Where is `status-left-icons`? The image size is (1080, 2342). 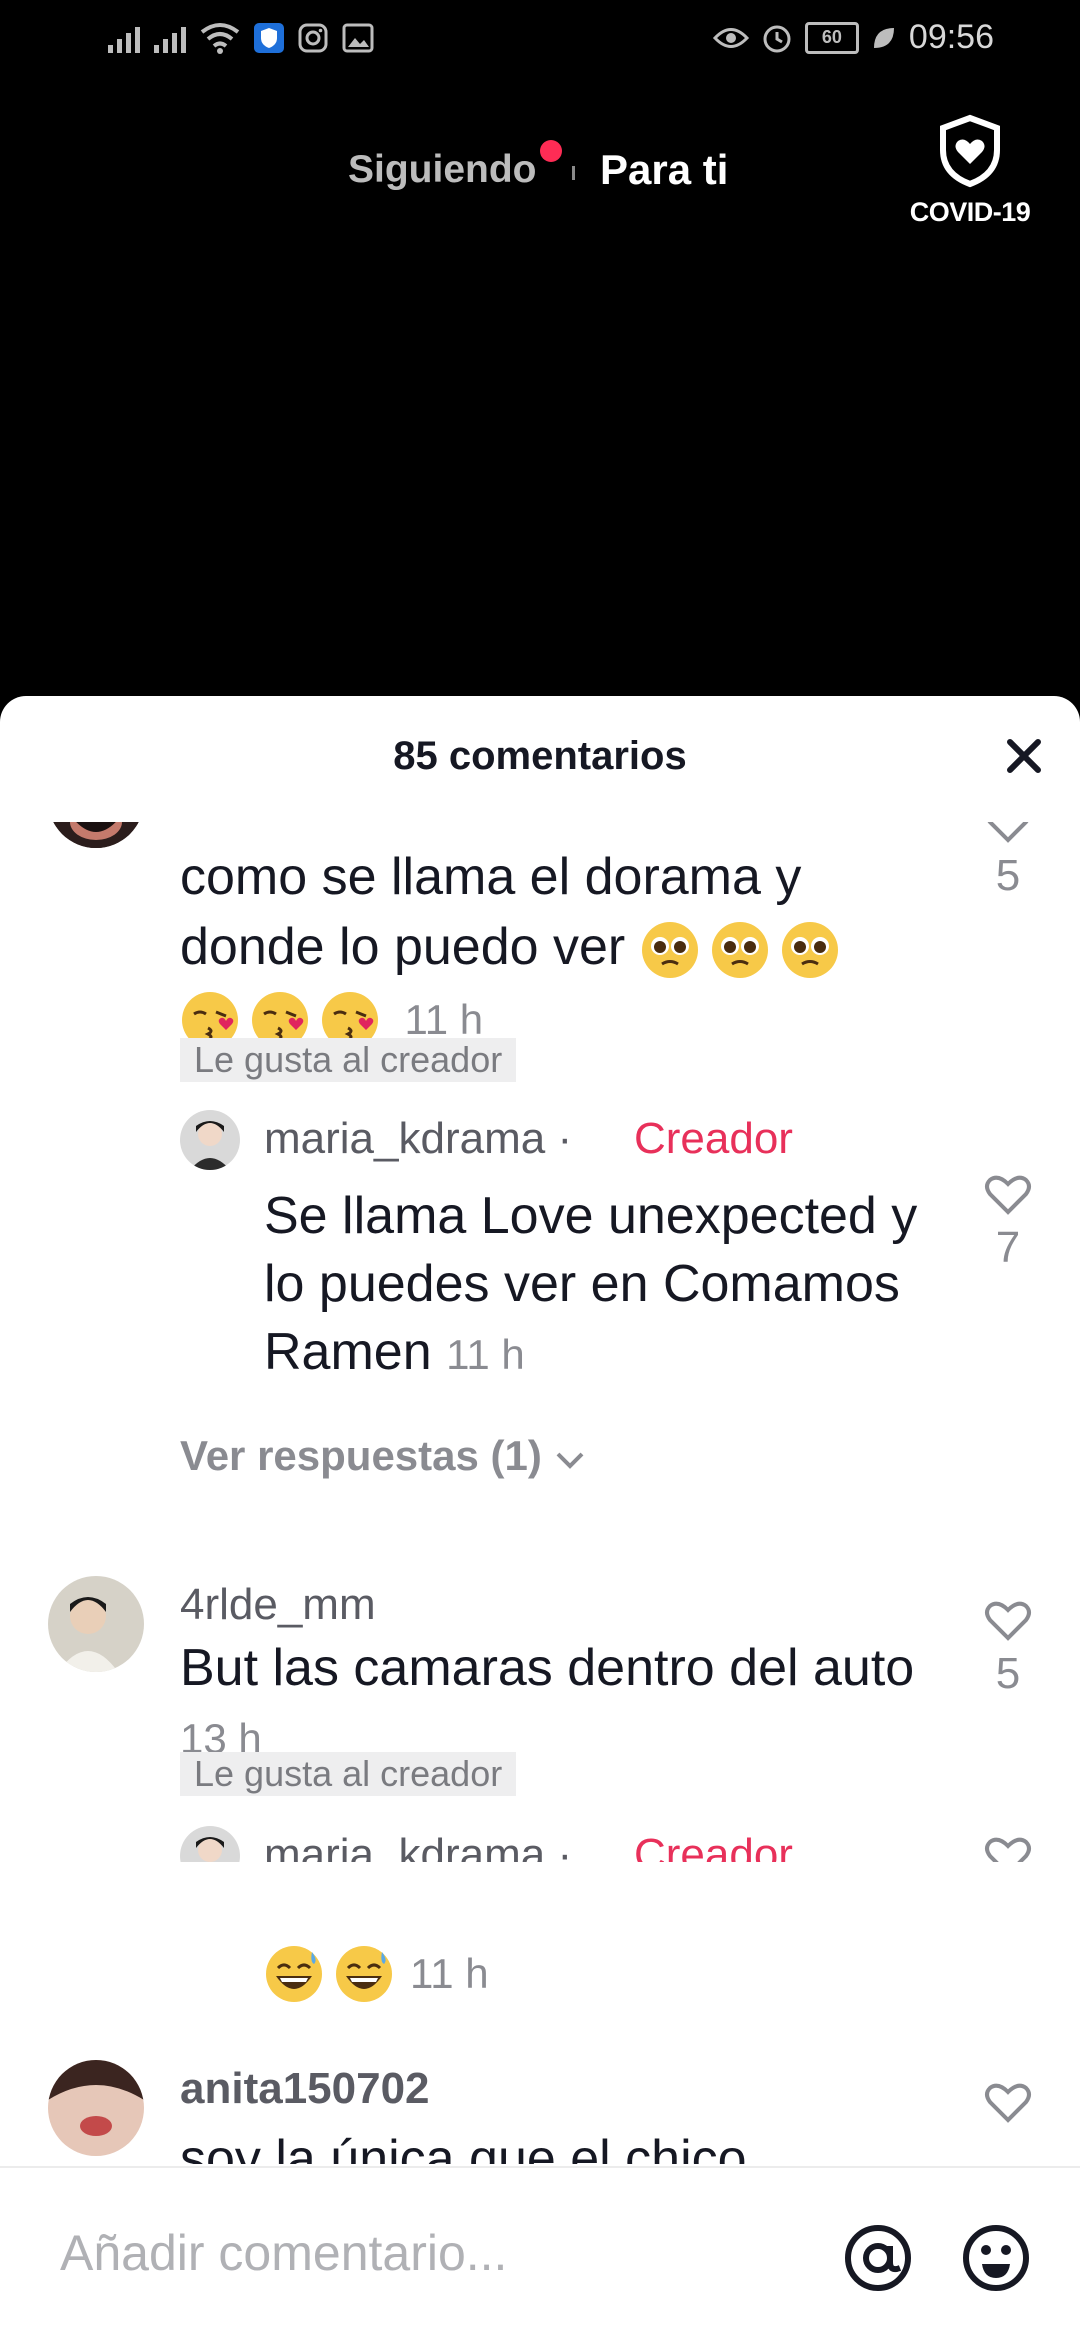 status-left-icons is located at coordinates (241, 38).